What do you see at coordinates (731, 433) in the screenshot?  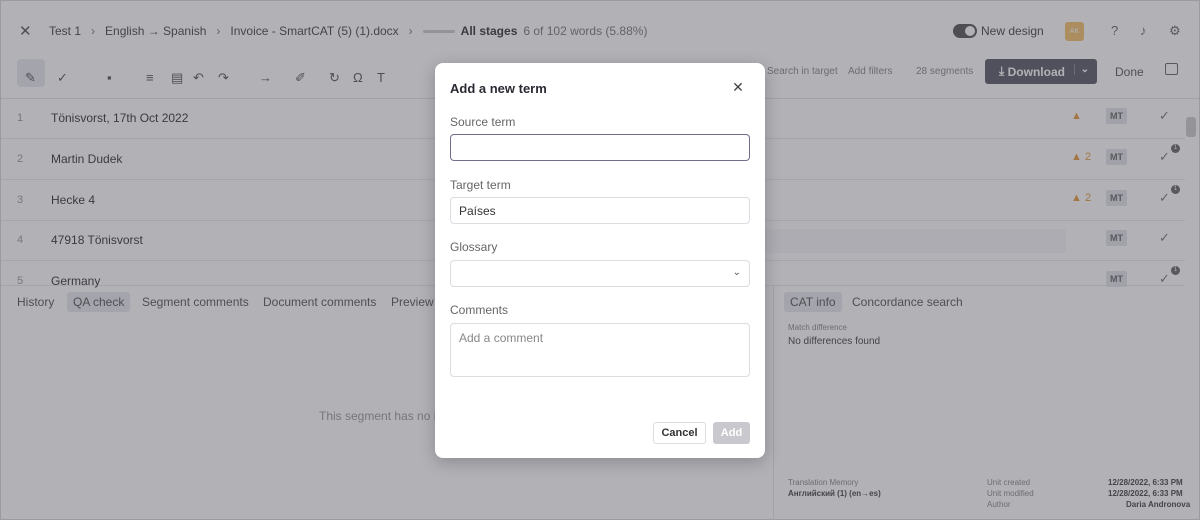 I see `add-button: Add` at bounding box center [731, 433].